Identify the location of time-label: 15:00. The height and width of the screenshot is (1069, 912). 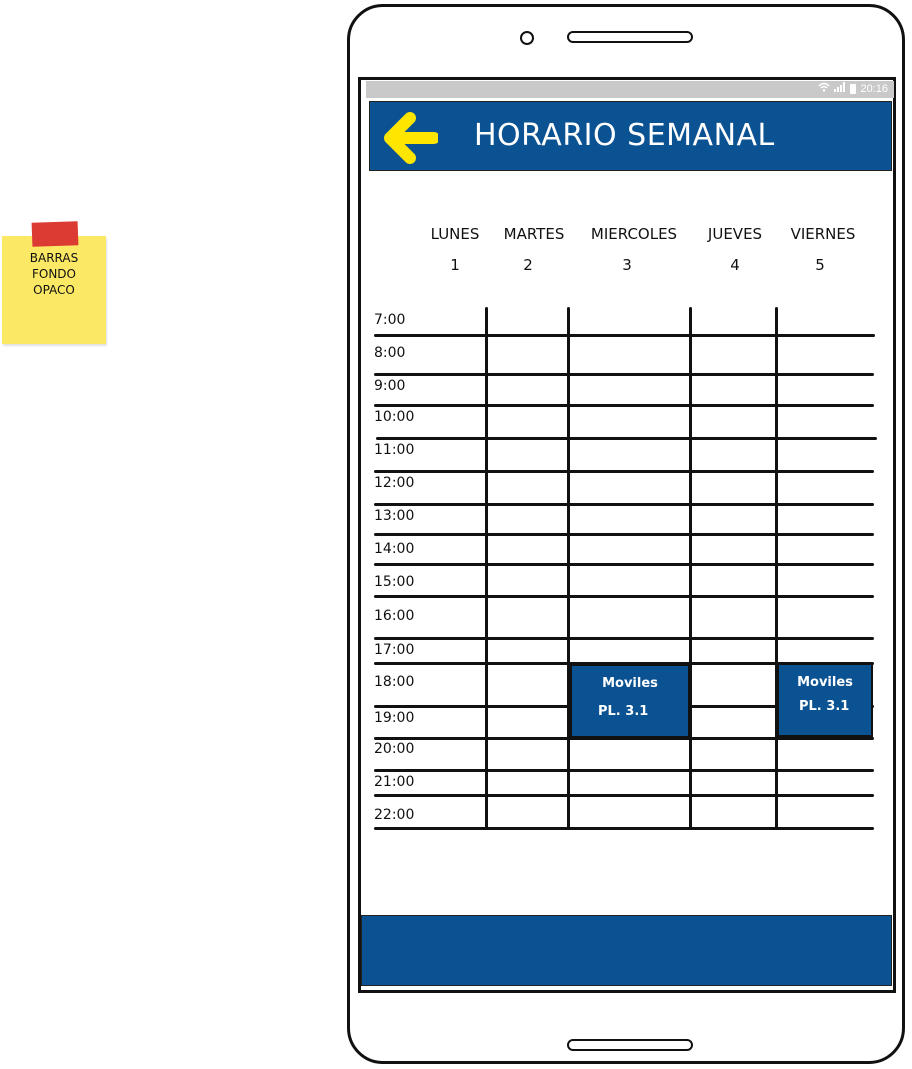
(394, 582).